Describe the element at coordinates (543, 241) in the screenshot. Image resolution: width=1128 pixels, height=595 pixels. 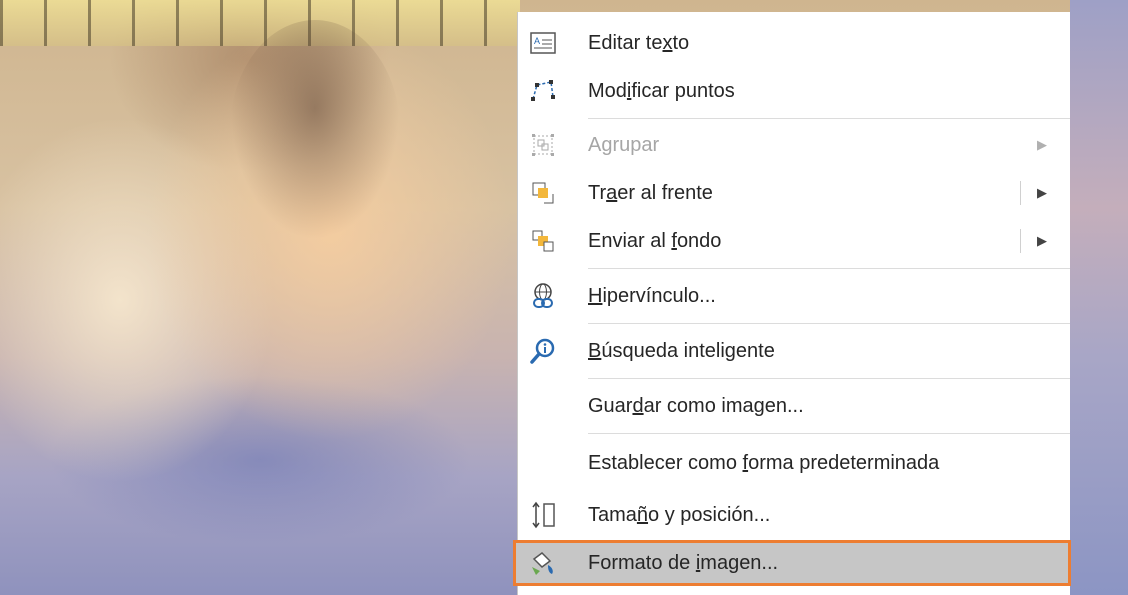
I see `send-to-back-icon` at that location.